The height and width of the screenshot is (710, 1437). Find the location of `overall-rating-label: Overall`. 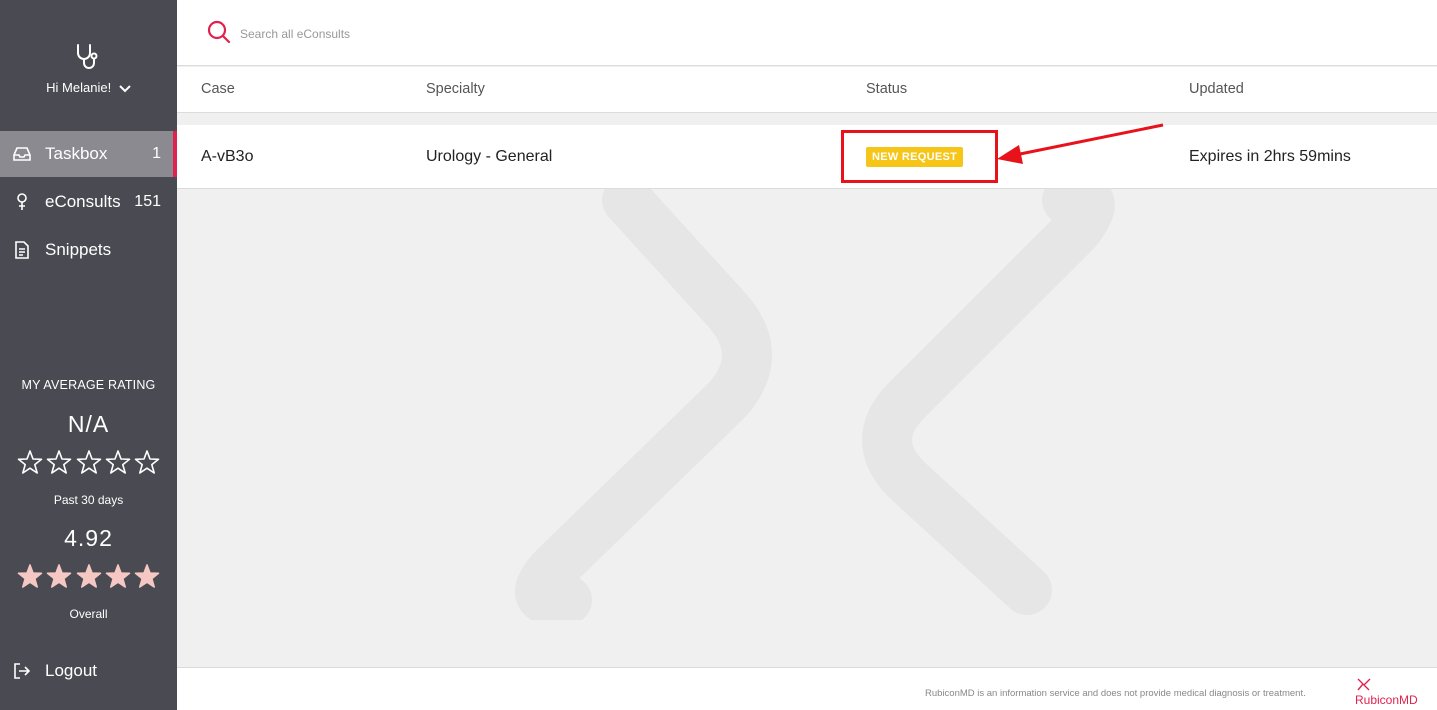

overall-rating-label: Overall is located at coordinates (88, 614).